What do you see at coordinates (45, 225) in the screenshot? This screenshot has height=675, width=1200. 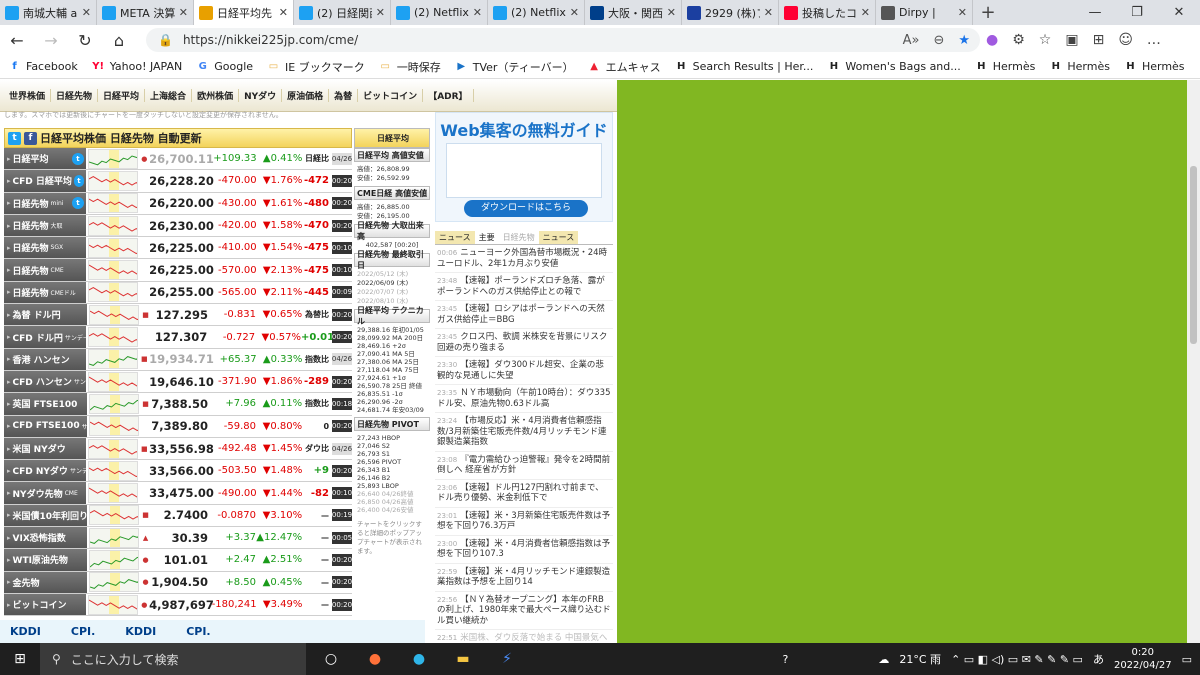 I see `quote-name-cell: ▸ 日経先物 大取` at bounding box center [45, 225].